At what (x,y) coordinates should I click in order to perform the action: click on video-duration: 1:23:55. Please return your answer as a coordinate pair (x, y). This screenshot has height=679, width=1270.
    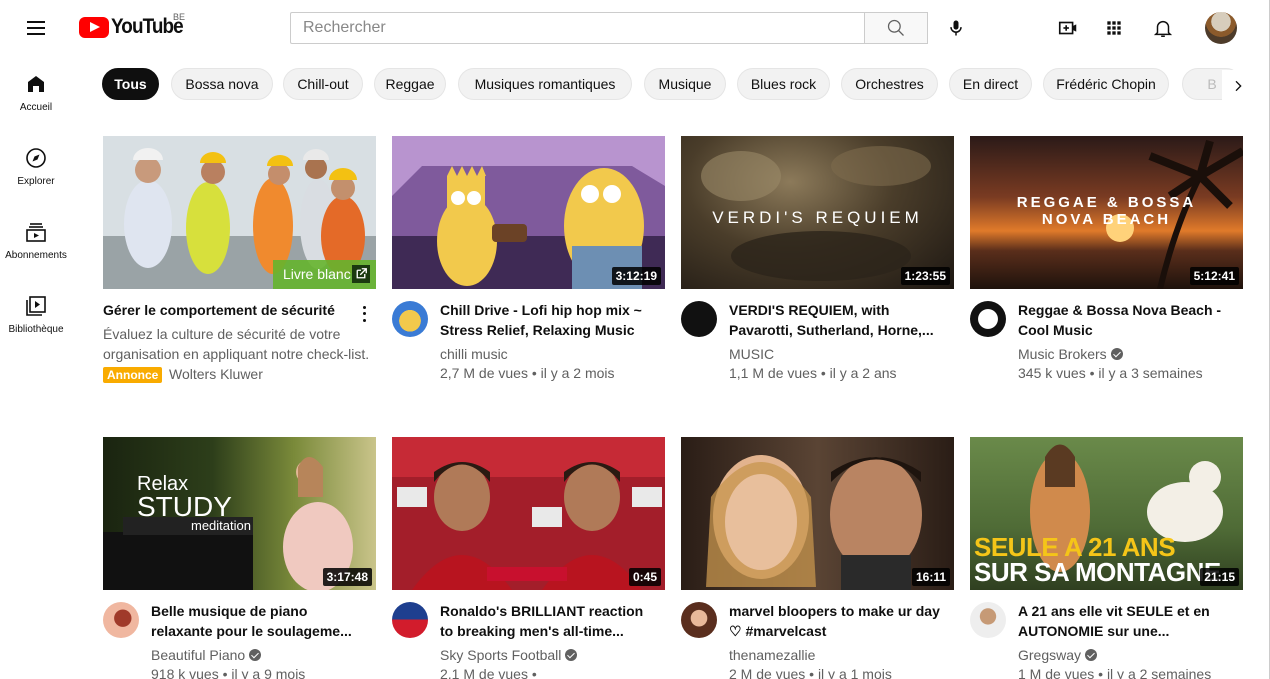
    Looking at the image, I should click on (925, 276).